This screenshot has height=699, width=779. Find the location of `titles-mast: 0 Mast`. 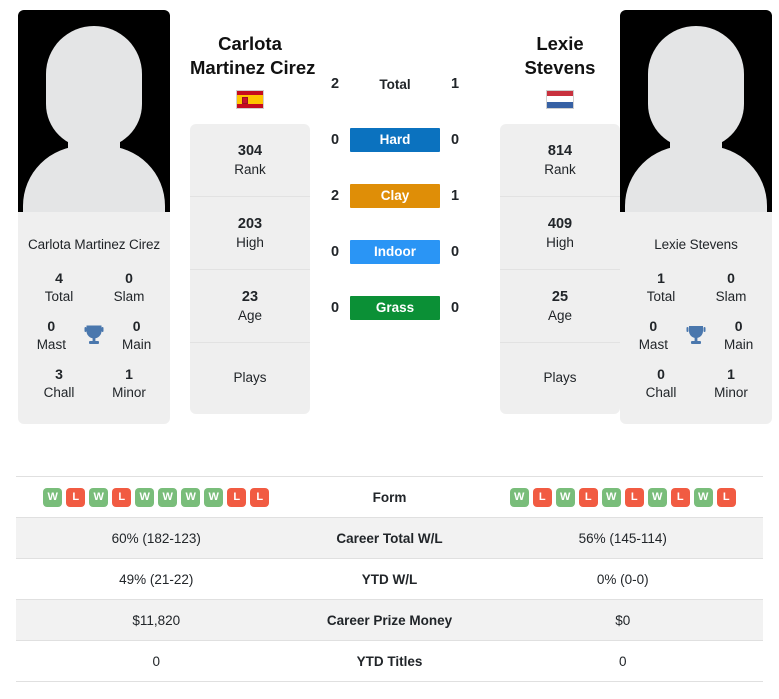

titles-mast: 0 Mast is located at coordinates (51, 335).